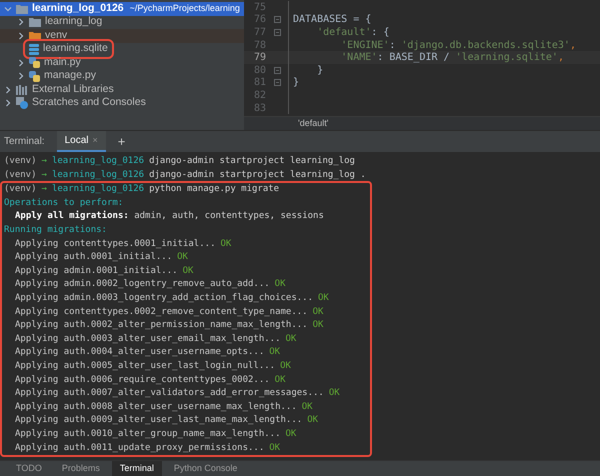 This screenshot has width=600, height=476. Describe the element at coordinates (214, 189) in the screenshot. I see `command-text: python manage.py migrate` at that location.